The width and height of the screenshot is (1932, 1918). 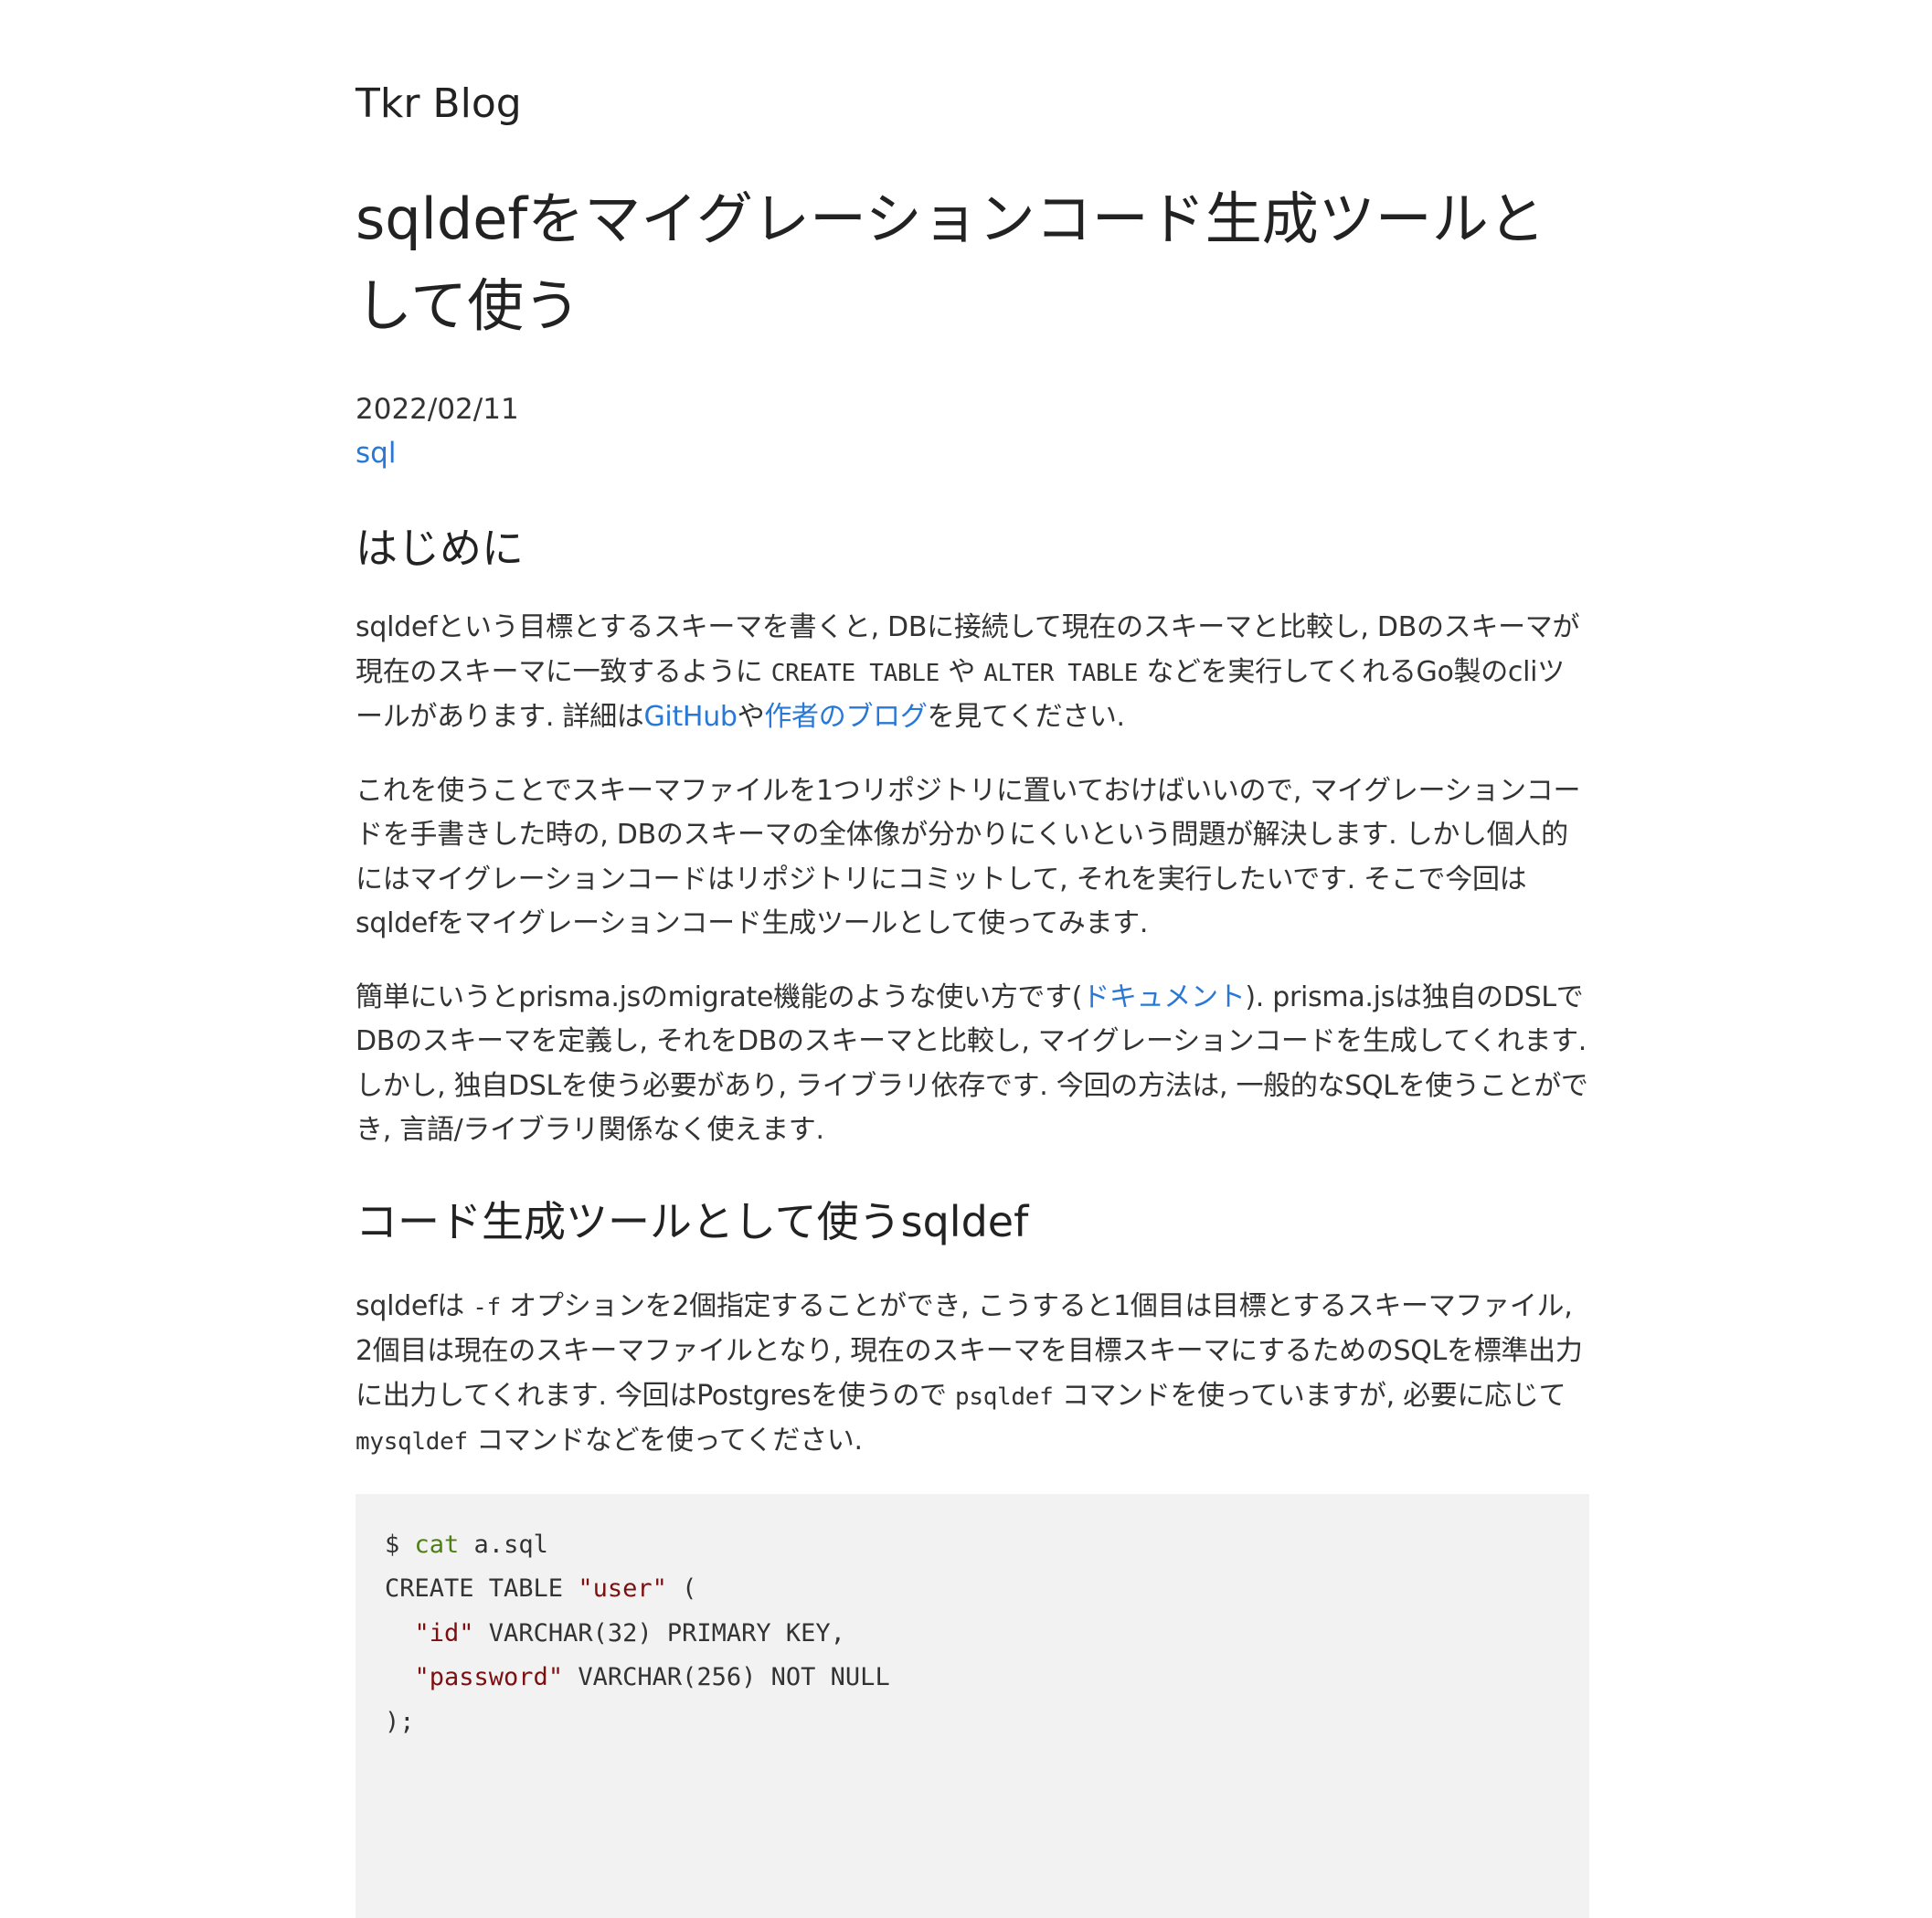 I want to click on heading-codegen: コード生成ツールとして使うsqldef, so click(x=692, y=1221).